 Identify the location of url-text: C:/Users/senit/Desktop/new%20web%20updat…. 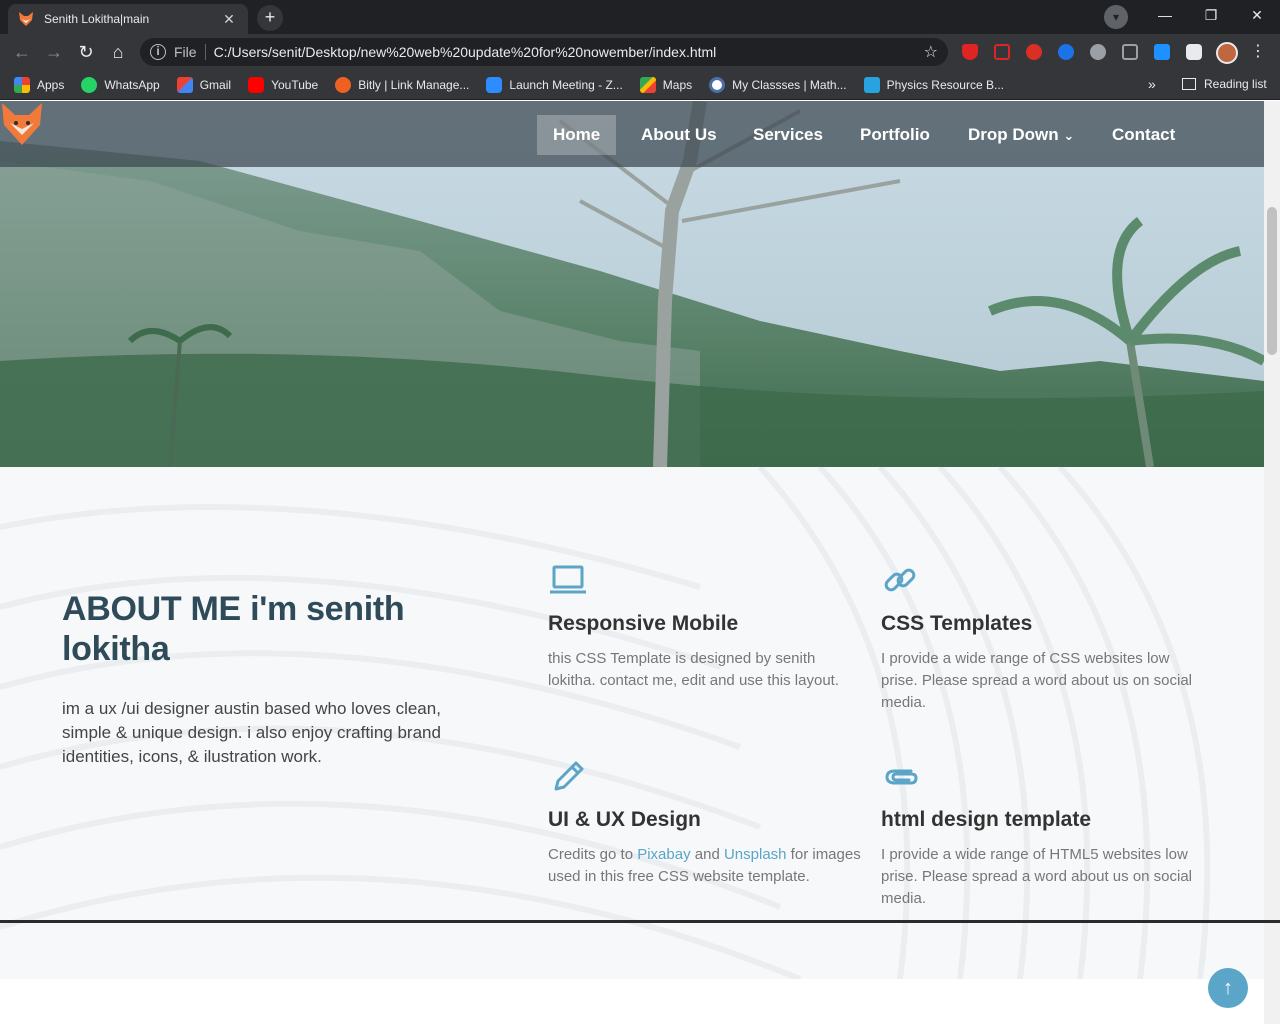
(569, 52).